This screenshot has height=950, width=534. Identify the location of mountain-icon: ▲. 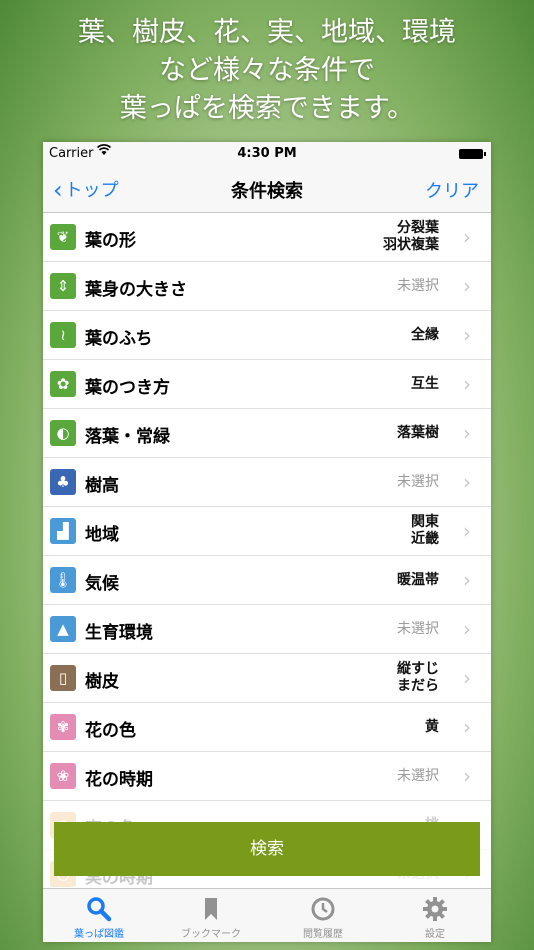
(63, 629).